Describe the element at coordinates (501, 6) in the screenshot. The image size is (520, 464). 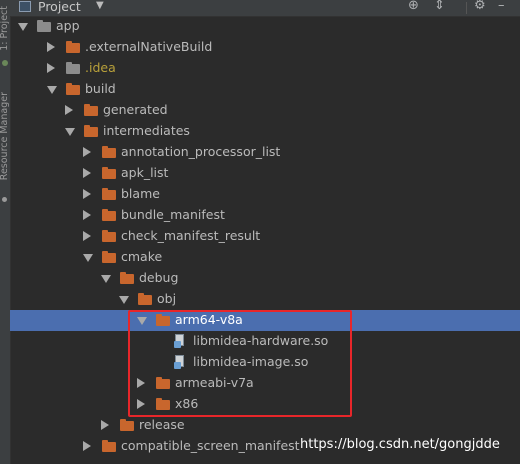
I see `hide-panel-icon: –` at that location.